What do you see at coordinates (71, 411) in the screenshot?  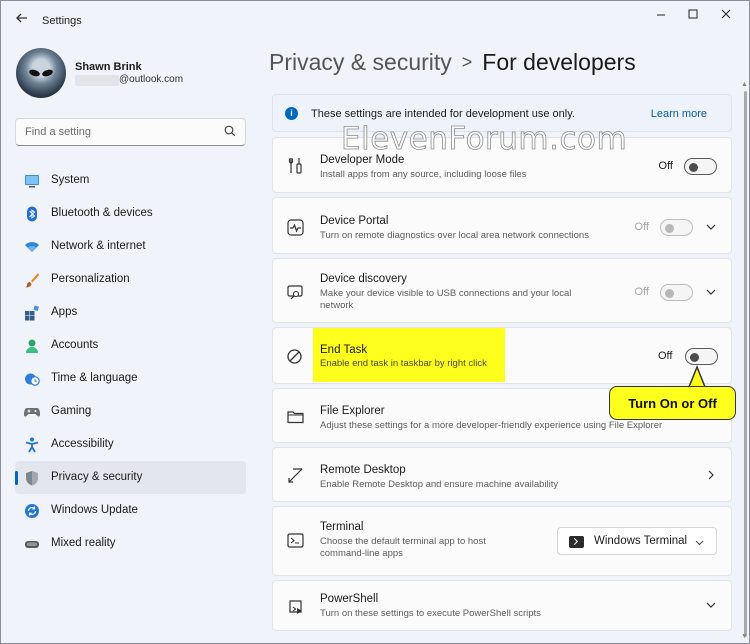 I see `sidebar-item-label: Gaming` at bounding box center [71, 411].